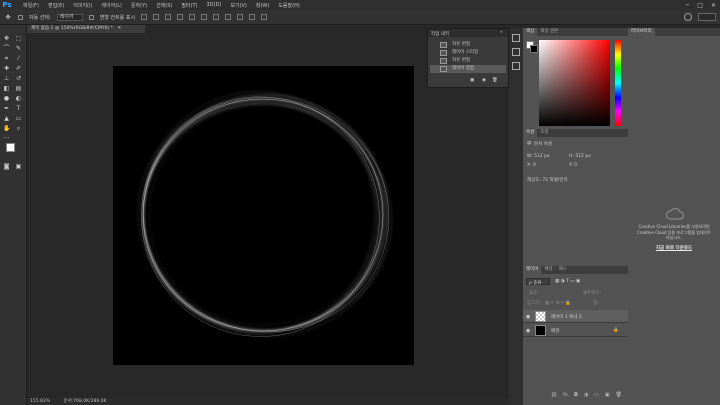  What do you see at coordinates (516, 66) in the screenshot?
I see `character-dock-icon` at bounding box center [516, 66].